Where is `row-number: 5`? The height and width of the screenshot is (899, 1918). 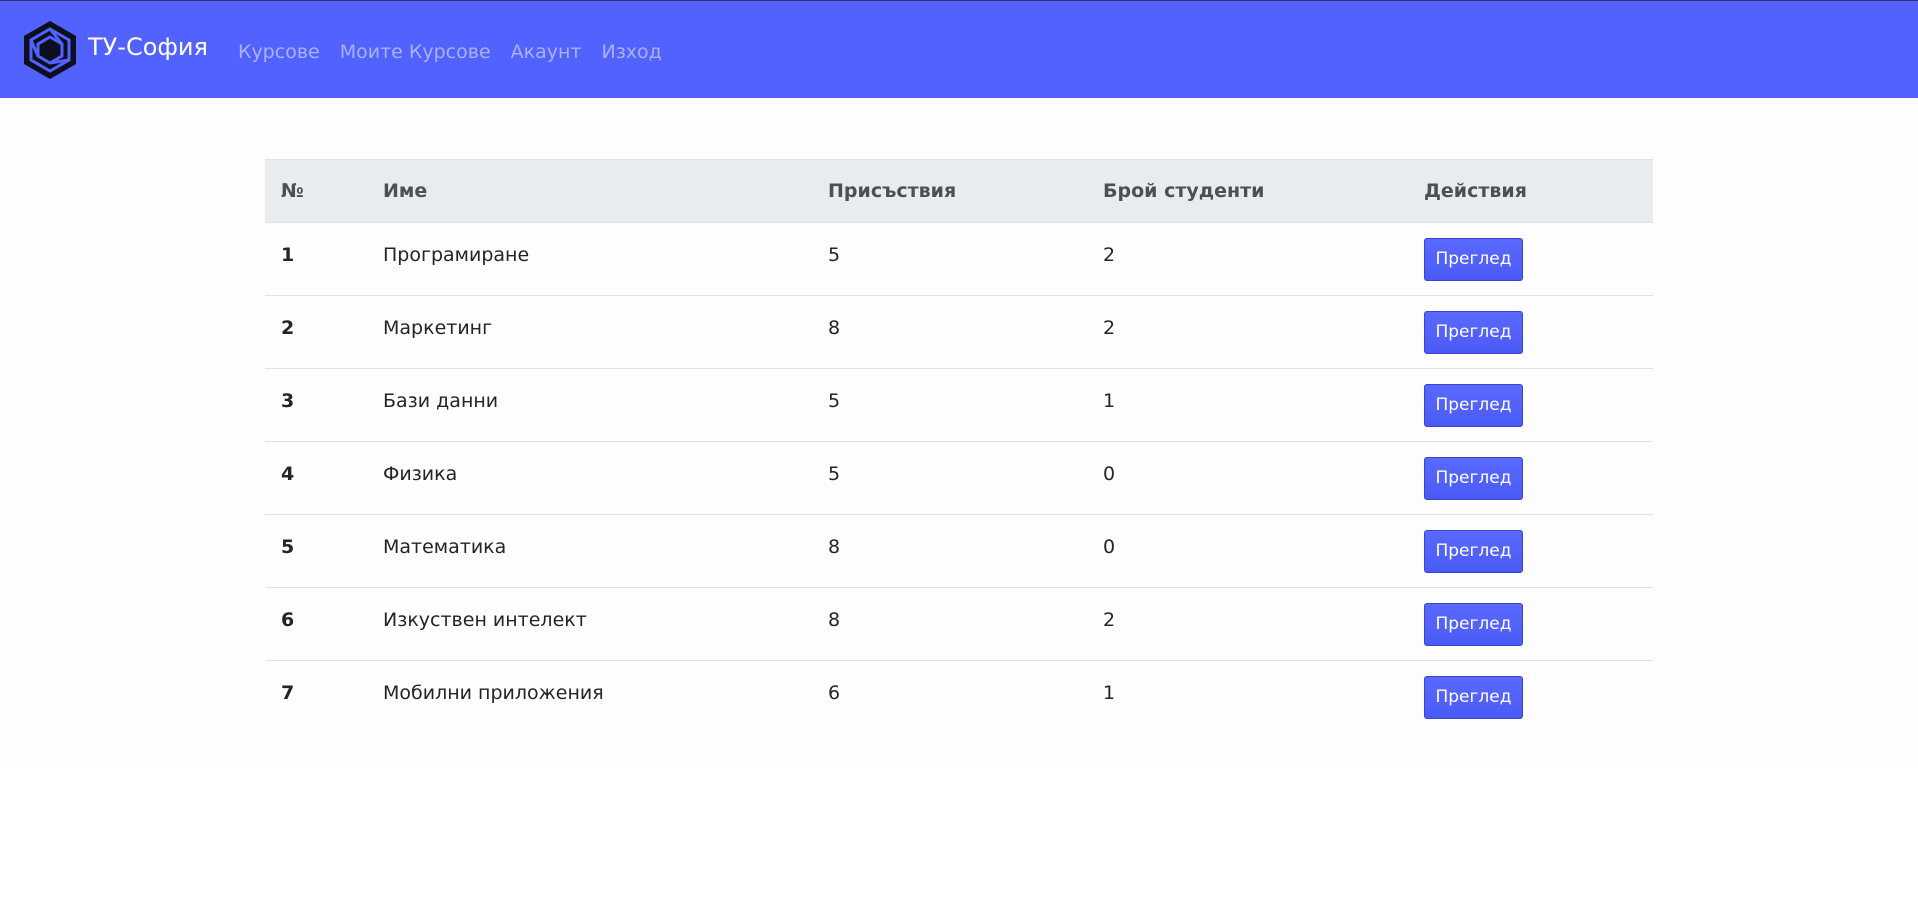
row-number: 5 is located at coordinates (316, 551).